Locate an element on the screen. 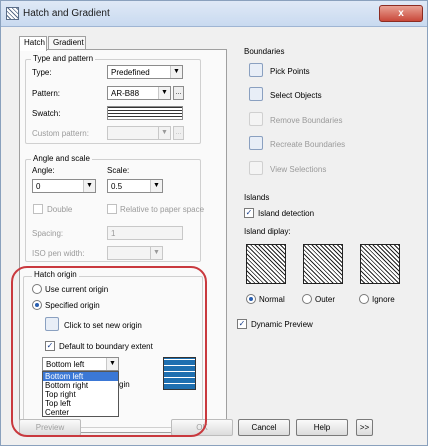  island-display-label: Island diplay: is located at coordinates (267, 231).